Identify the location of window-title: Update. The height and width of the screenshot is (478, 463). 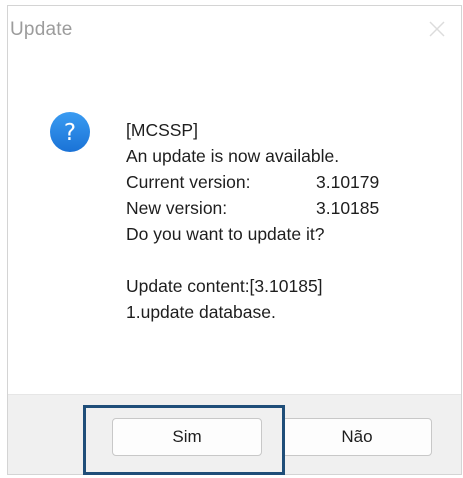
(41, 29).